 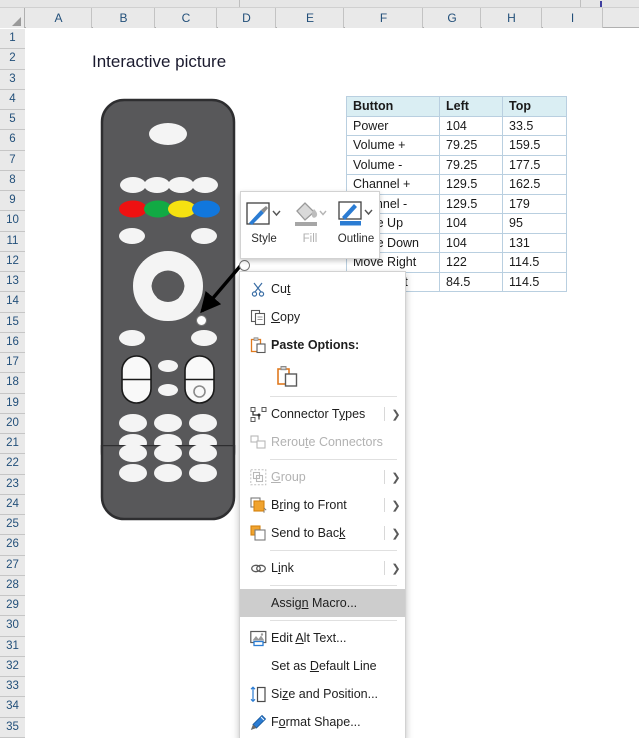 I want to click on column-header-f: F, so click(x=384, y=18).